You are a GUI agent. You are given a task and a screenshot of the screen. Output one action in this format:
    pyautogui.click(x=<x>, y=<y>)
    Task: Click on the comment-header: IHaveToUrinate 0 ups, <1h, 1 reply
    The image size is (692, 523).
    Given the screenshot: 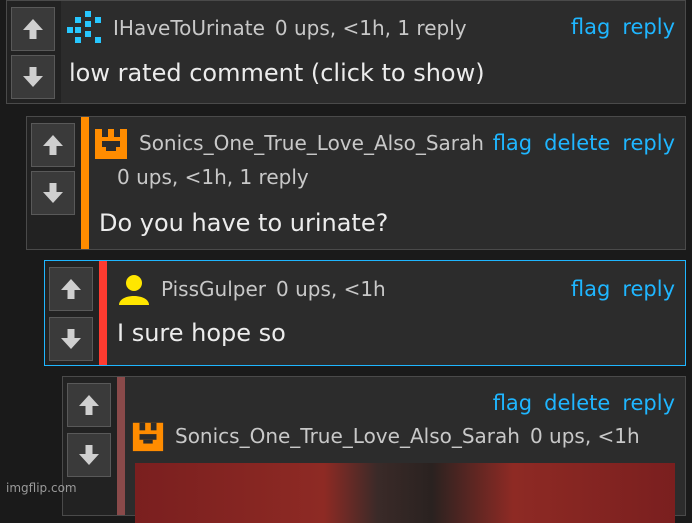 What is the action you would take?
    pyautogui.click(x=266, y=28)
    